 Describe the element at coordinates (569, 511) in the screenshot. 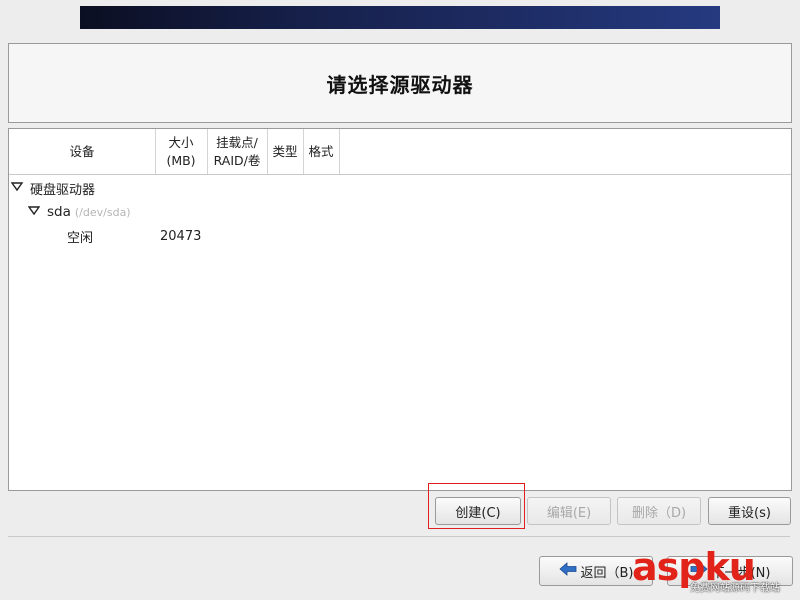

I see `edit-button: 编辑(E)` at that location.